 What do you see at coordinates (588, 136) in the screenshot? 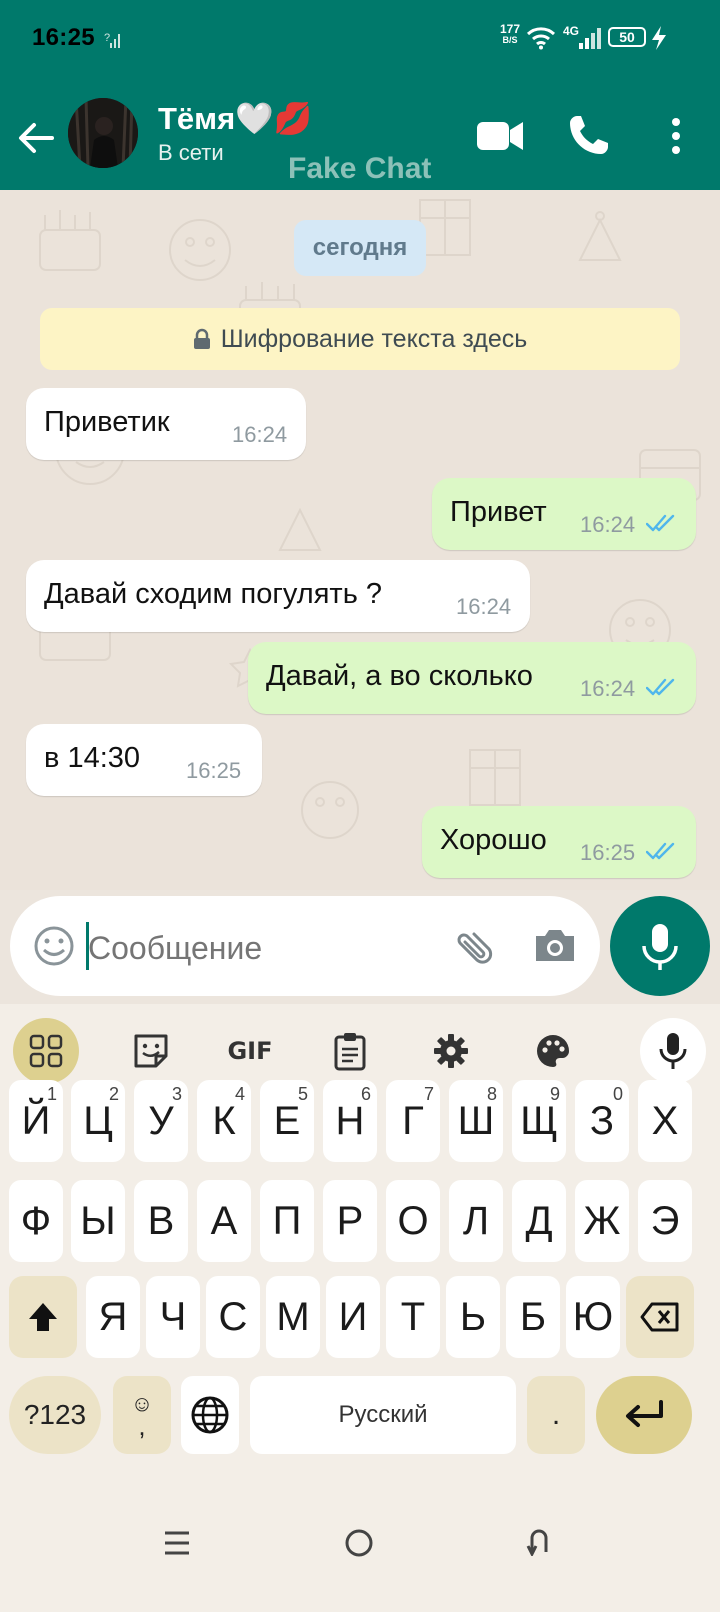
I see `voice-call-icon` at bounding box center [588, 136].